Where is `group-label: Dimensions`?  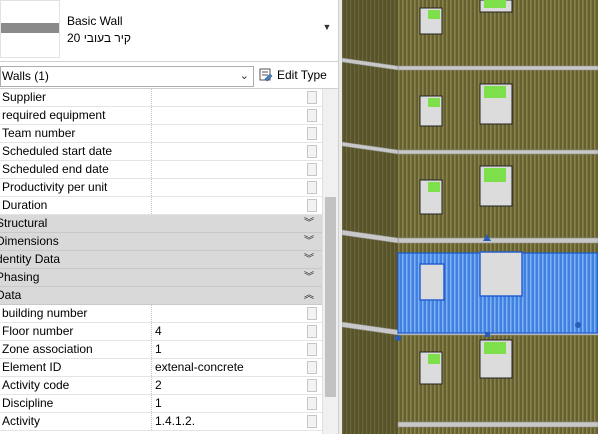 group-label: Dimensions is located at coordinates (29, 241).